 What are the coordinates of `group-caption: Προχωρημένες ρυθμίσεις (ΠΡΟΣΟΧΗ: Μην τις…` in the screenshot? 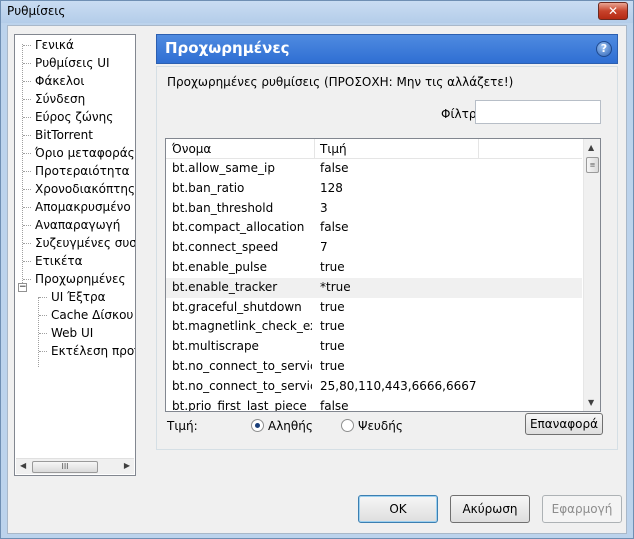 It's located at (340, 82).